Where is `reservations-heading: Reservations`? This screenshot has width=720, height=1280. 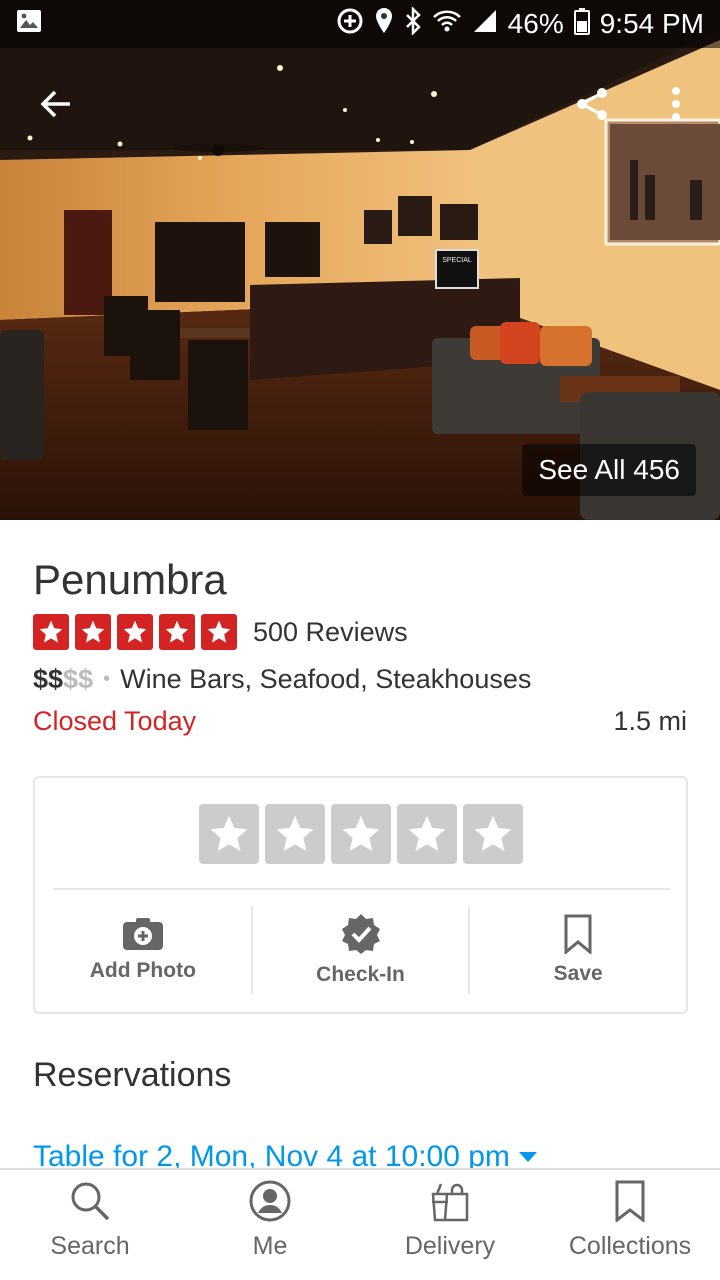
reservations-heading: Reservations is located at coordinates (132, 1075).